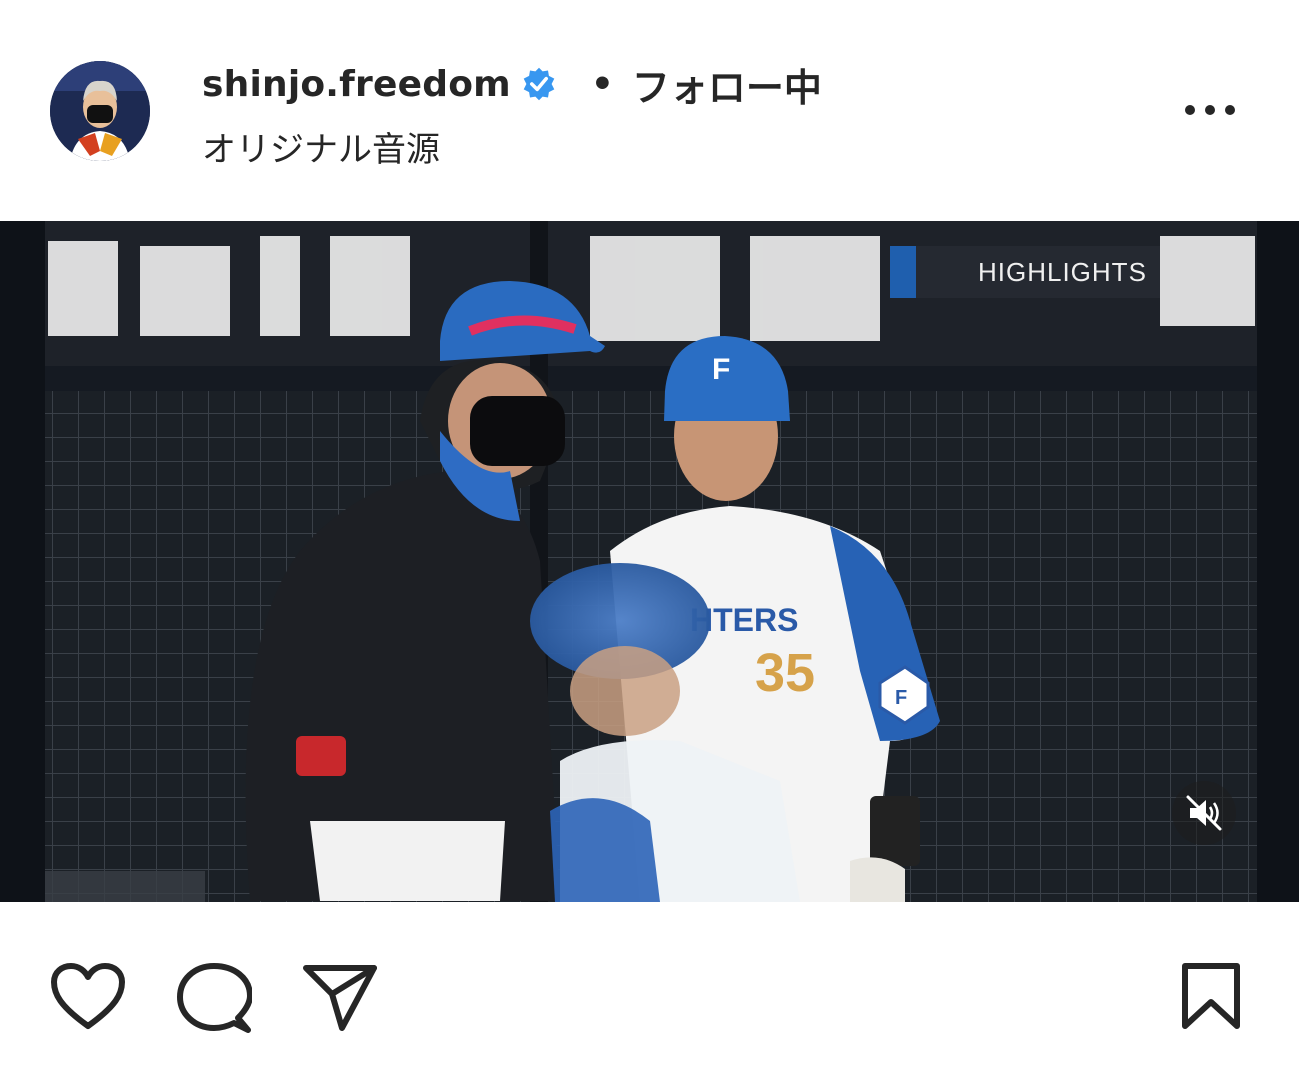  I want to click on bookmark-icon, so click(1211, 998).